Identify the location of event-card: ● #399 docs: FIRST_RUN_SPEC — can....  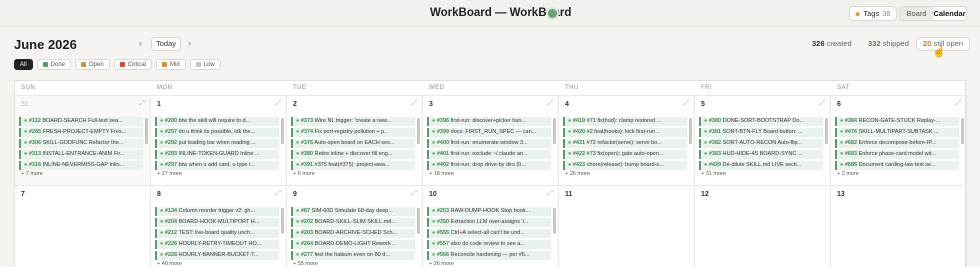
(489, 132).